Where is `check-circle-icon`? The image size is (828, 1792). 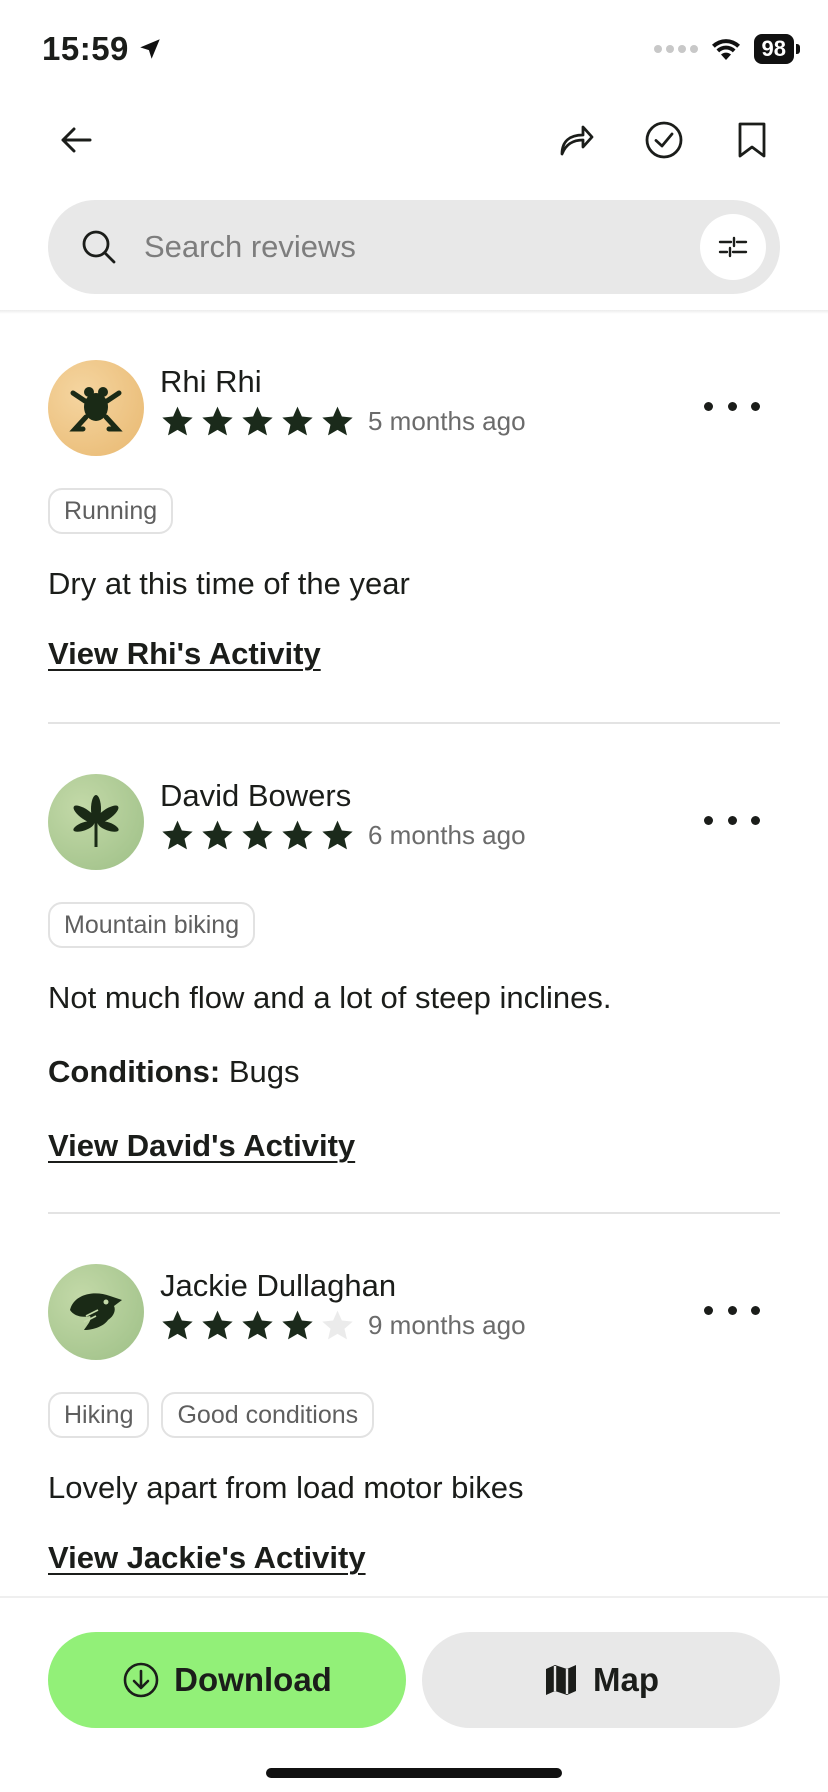 check-circle-icon is located at coordinates (664, 140).